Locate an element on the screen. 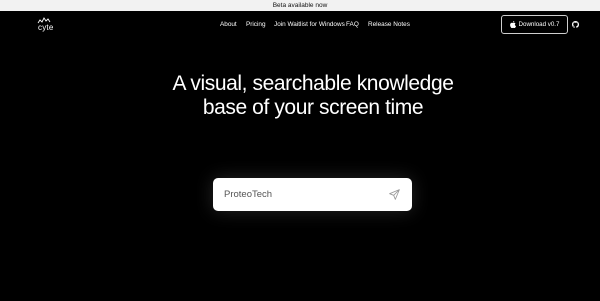  apple-icon is located at coordinates (512, 24).